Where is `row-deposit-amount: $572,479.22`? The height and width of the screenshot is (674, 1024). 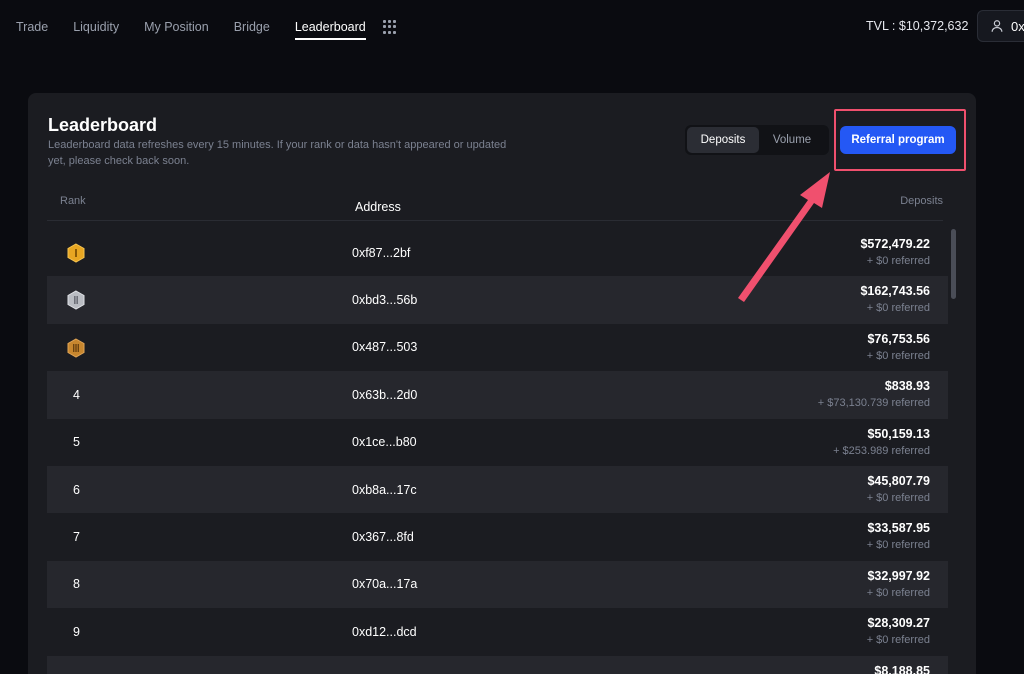 row-deposit-amount: $572,479.22 is located at coordinates (895, 244).